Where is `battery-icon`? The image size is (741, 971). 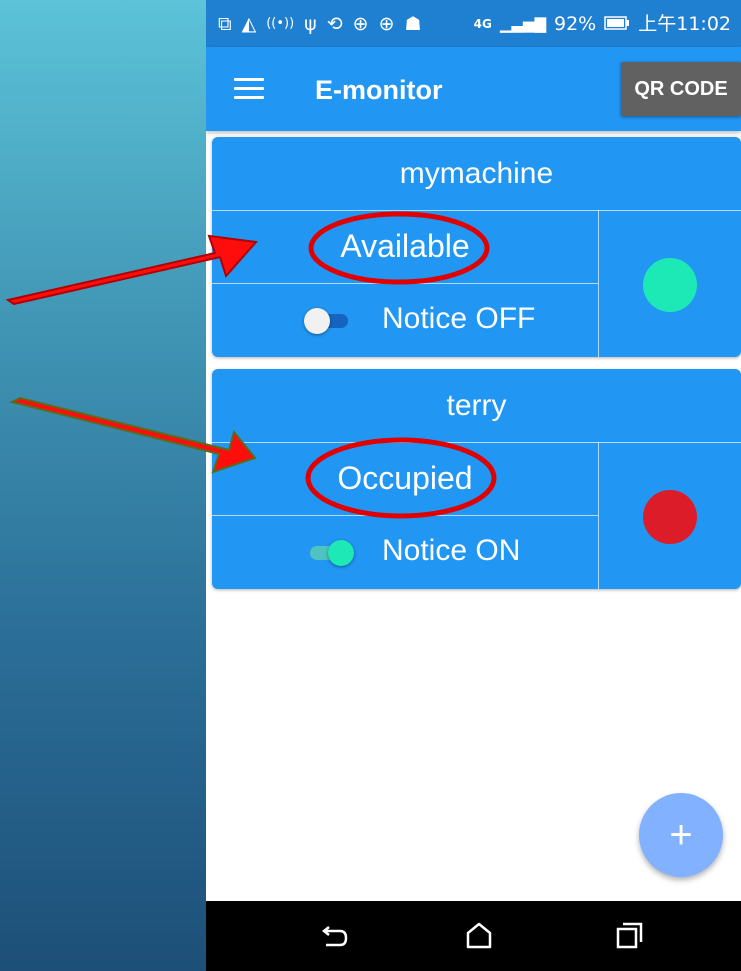
battery-icon is located at coordinates (617, 24).